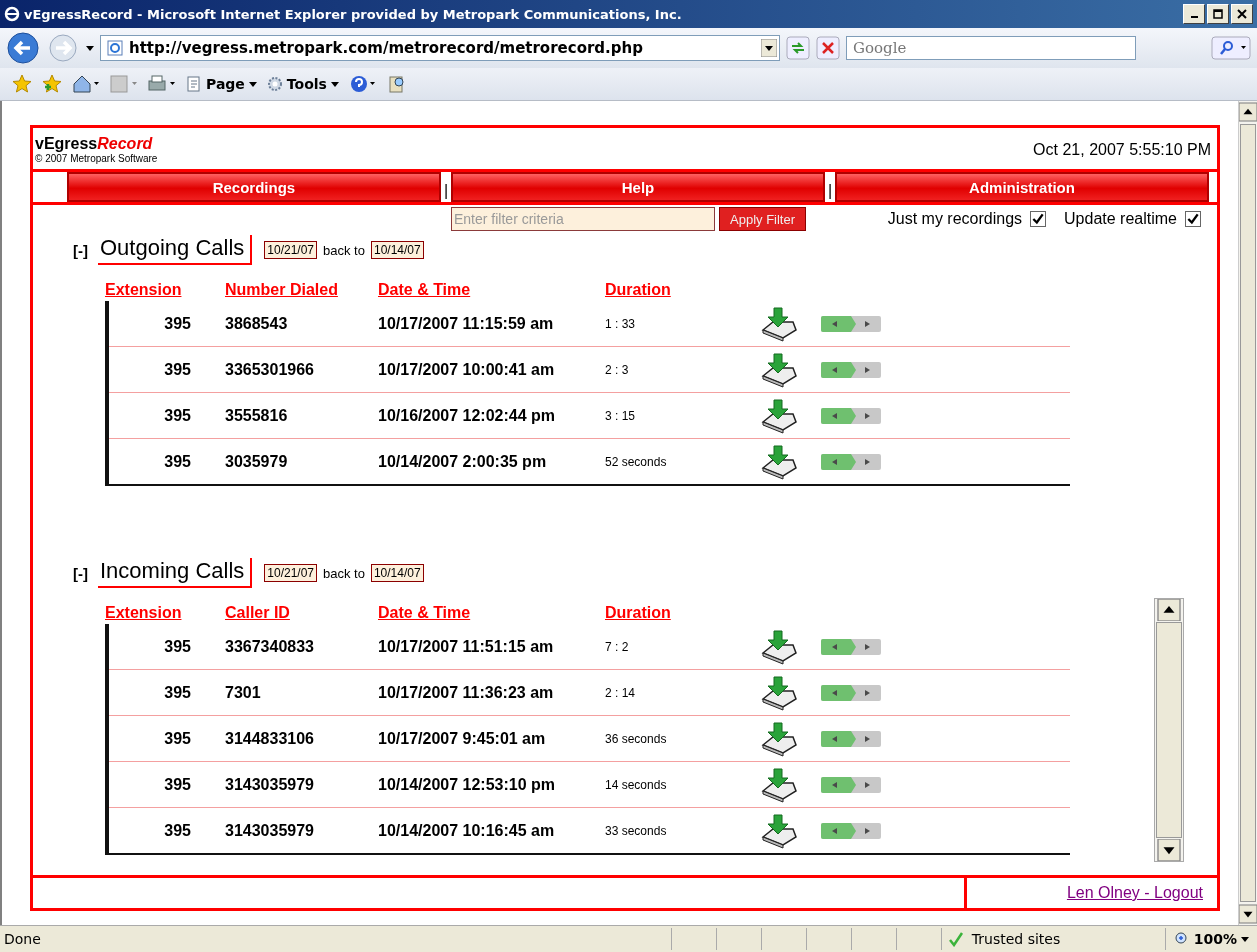 This screenshot has width=1257, height=952. What do you see at coordinates (270, 646) in the screenshot?
I see `table-cell-text: 3367340833` at bounding box center [270, 646].